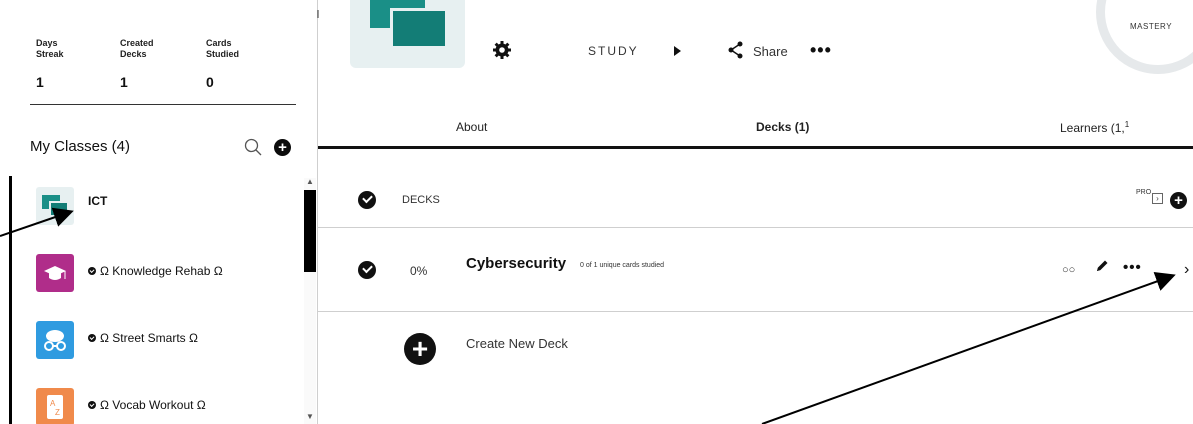 The width and height of the screenshot is (1193, 424). What do you see at coordinates (133, 54) in the screenshot?
I see `stat-label: Decks` at bounding box center [133, 54].